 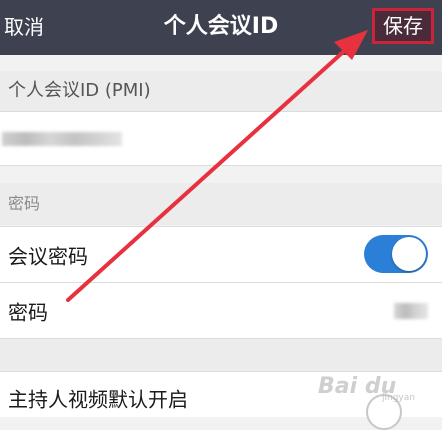 I want to click on password-value-redacted, so click(x=411, y=311).